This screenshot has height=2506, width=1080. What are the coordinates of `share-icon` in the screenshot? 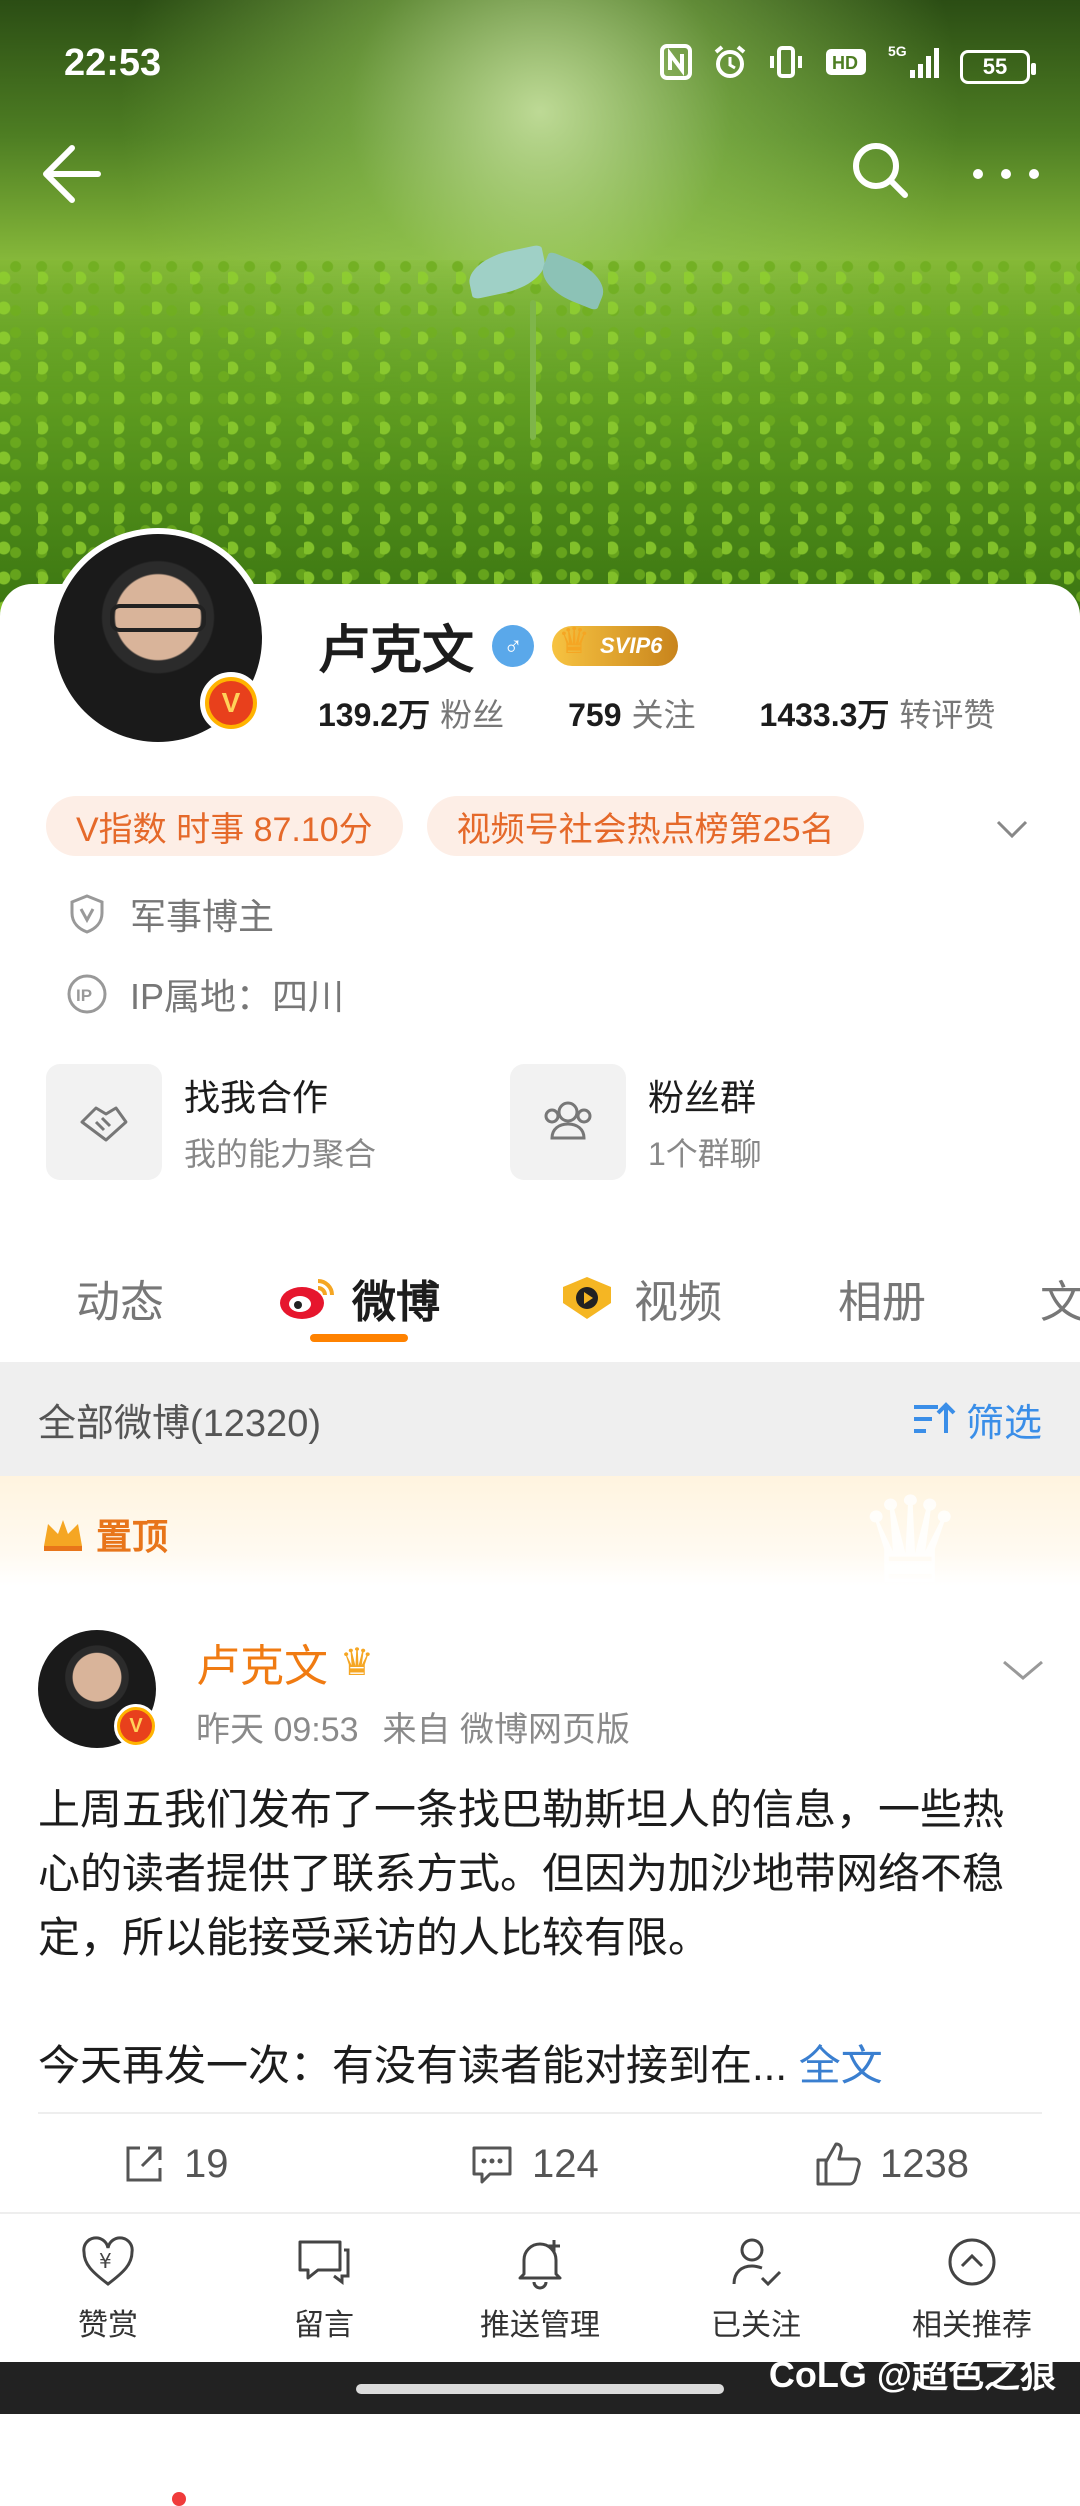 It's located at (144, 2164).